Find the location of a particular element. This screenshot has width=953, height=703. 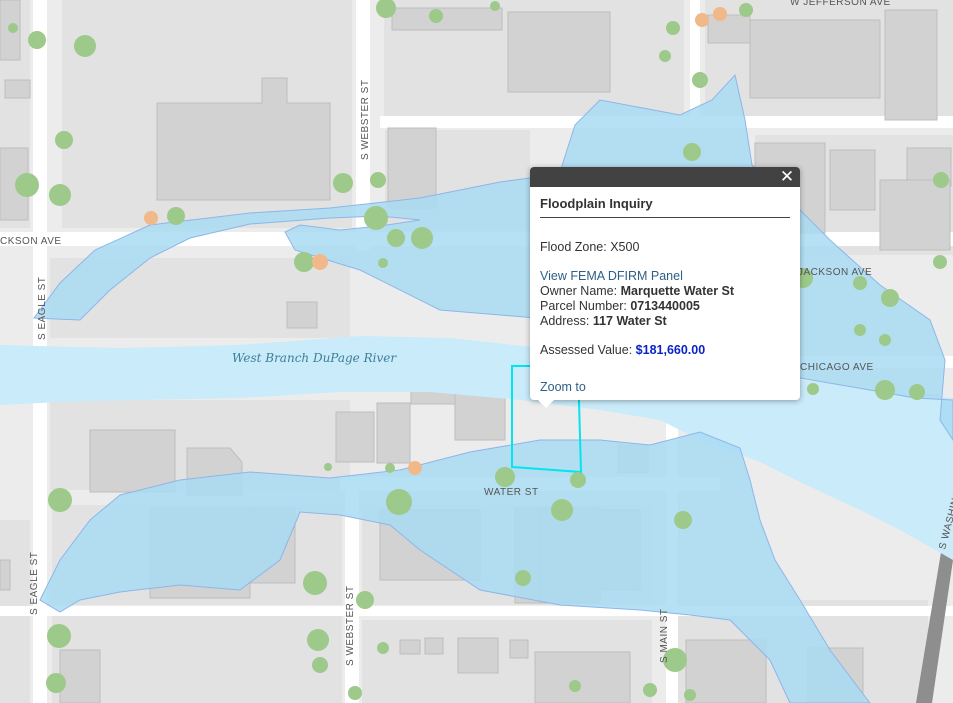

street-label-jefferson: W JEFFERSON AVE is located at coordinates (840, 4).